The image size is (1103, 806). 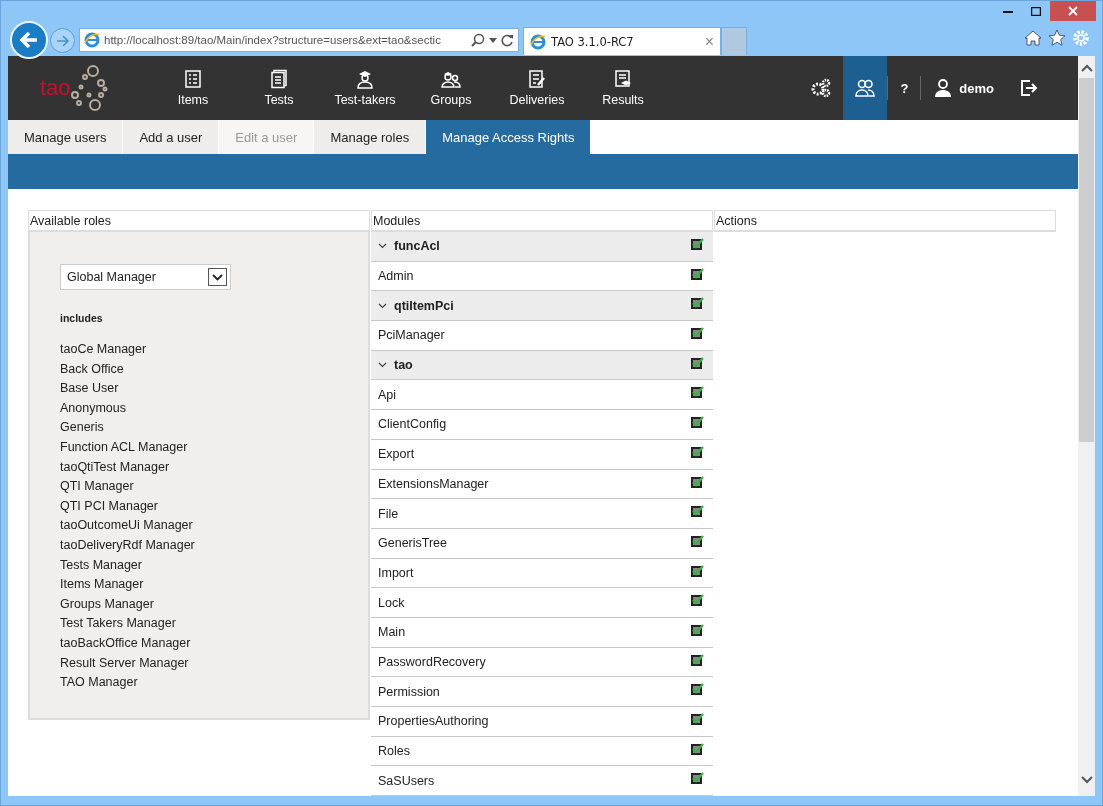 What do you see at coordinates (115, 467) in the screenshot?
I see `role-item: taoQtiTest Manager` at bounding box center [115, 467].